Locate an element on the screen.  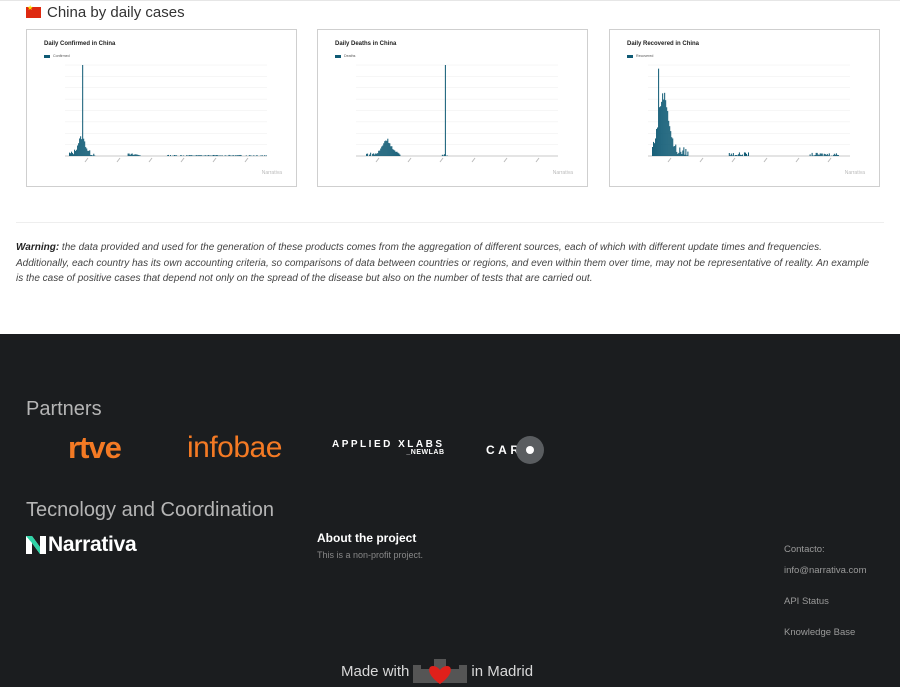
narrativa-mark-icon is located at coordinates (36, 545).